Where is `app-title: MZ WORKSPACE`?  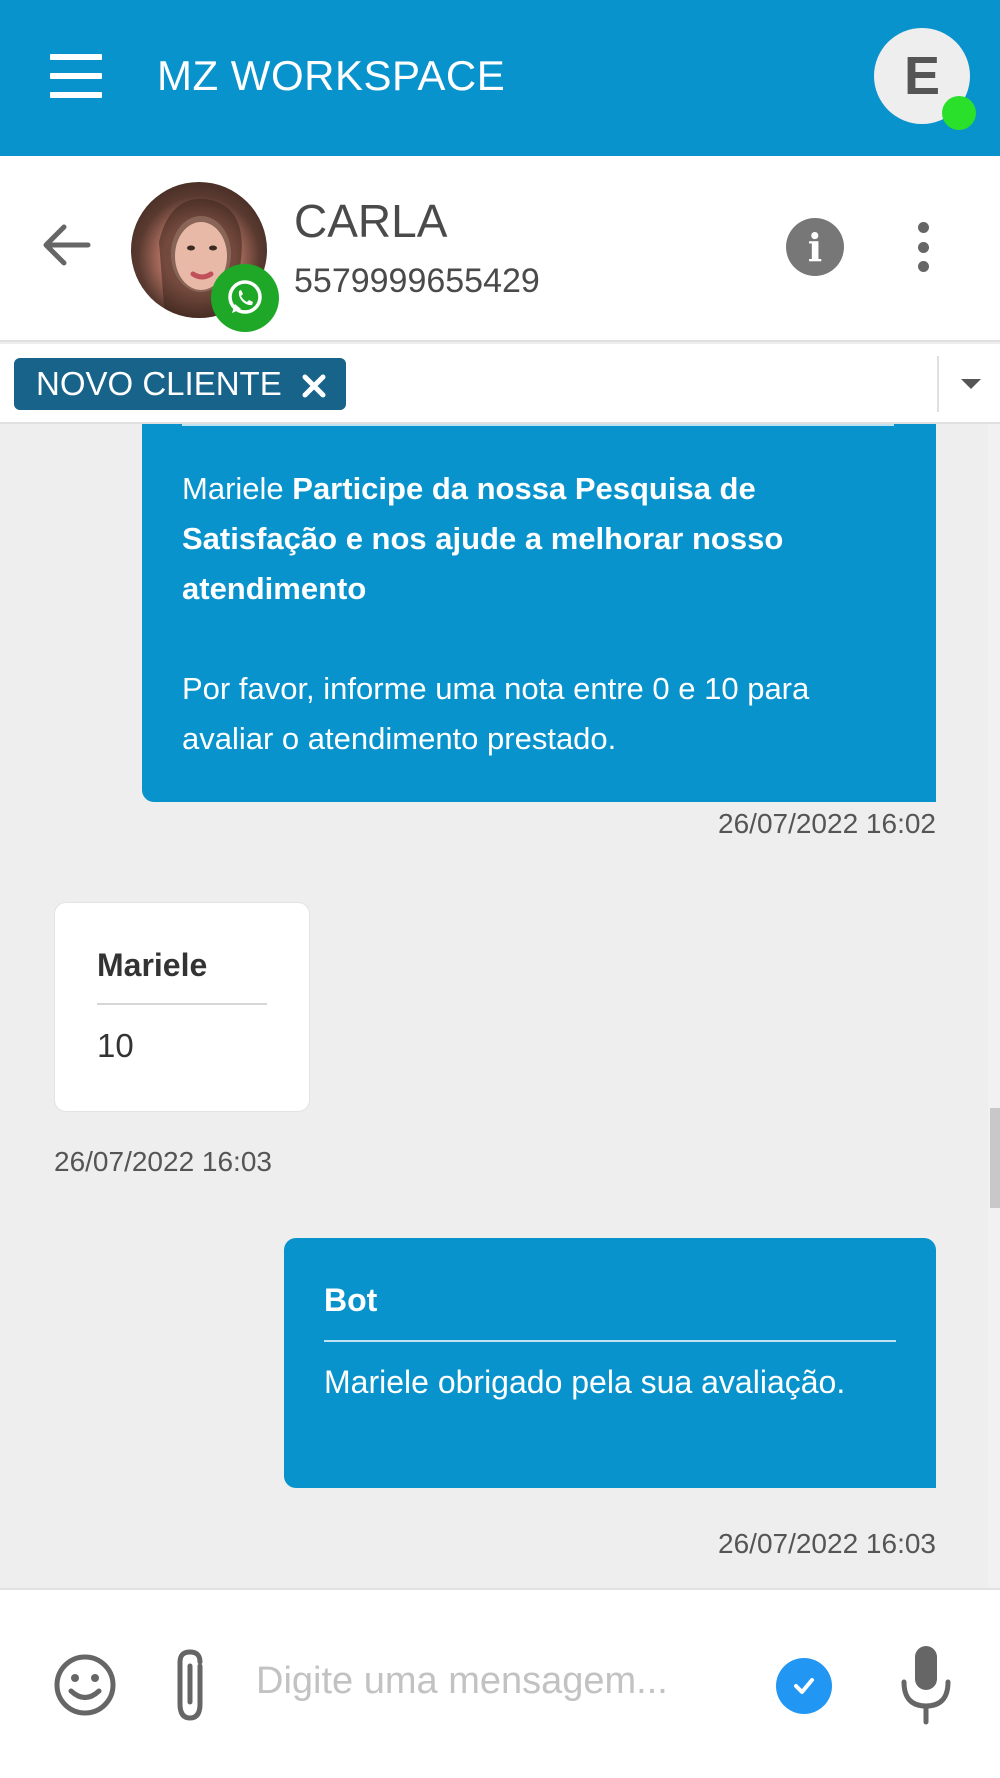
app-title: MZ WORKSPACE is located at coordinates (331, 75).